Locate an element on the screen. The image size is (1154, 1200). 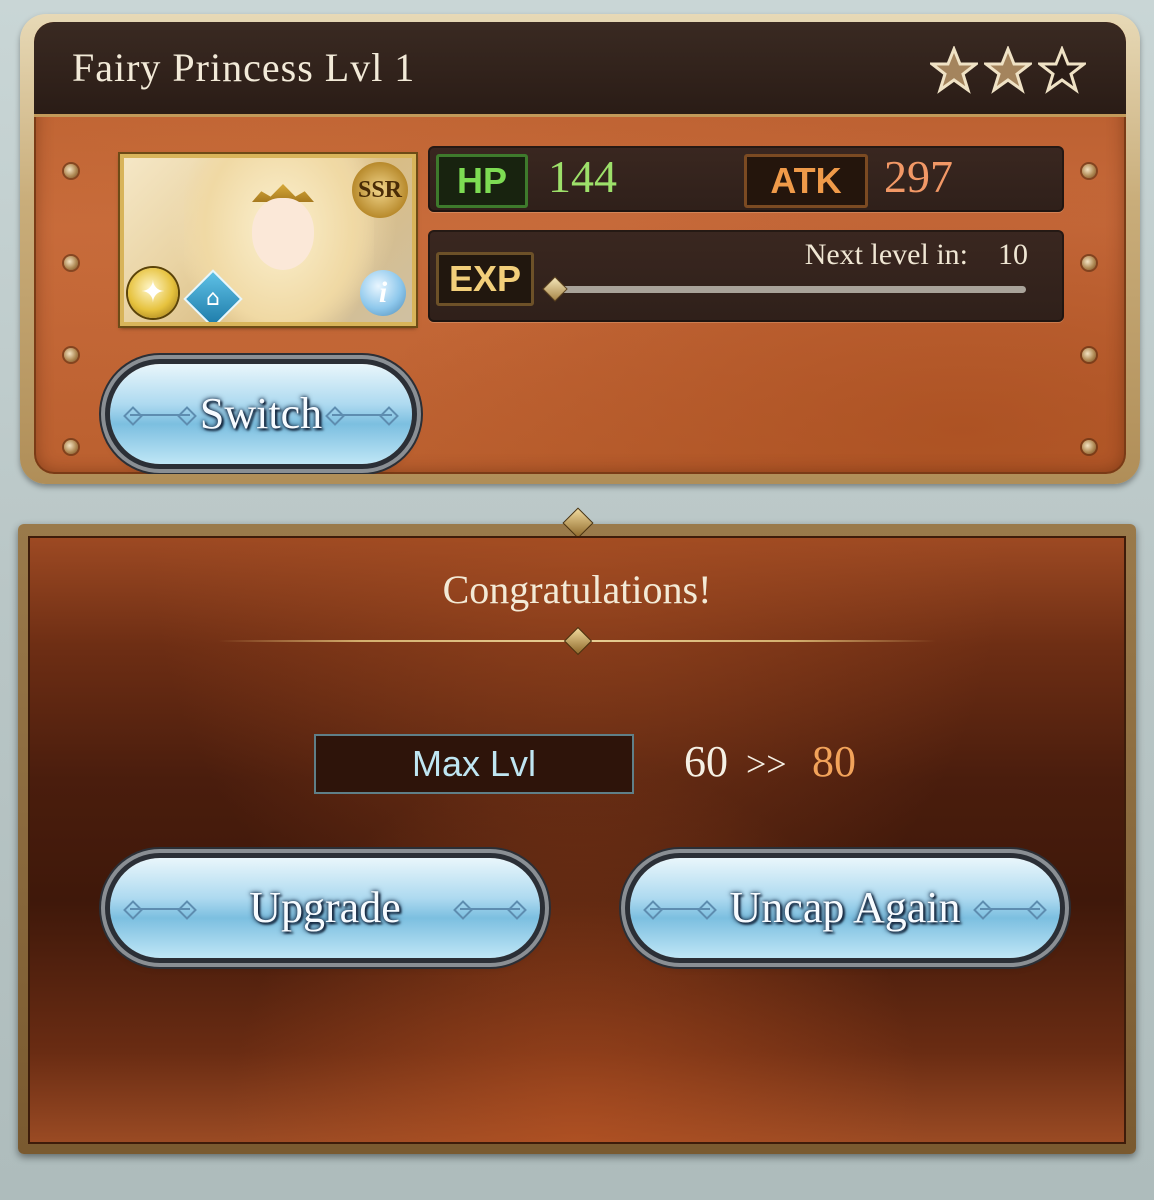
atk-tag: ATK is located at coordinates (806, 181).